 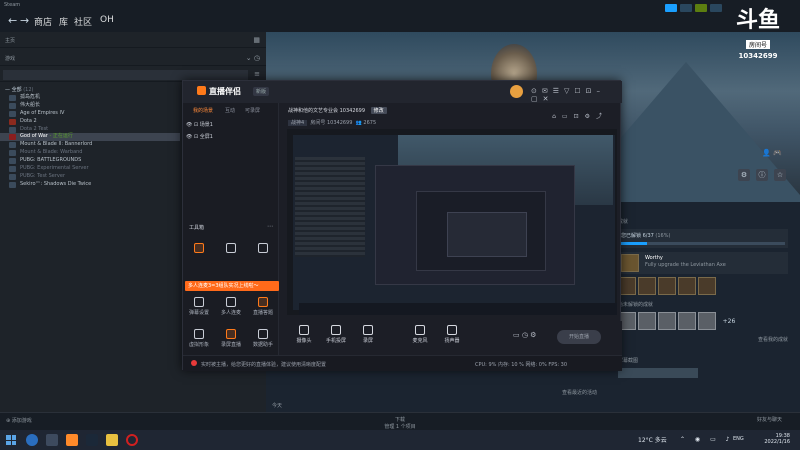 What do you see at coordinates (298, 123) in the screenshot?
I see `room-category: 战神4` at bounding box center [298, 123].